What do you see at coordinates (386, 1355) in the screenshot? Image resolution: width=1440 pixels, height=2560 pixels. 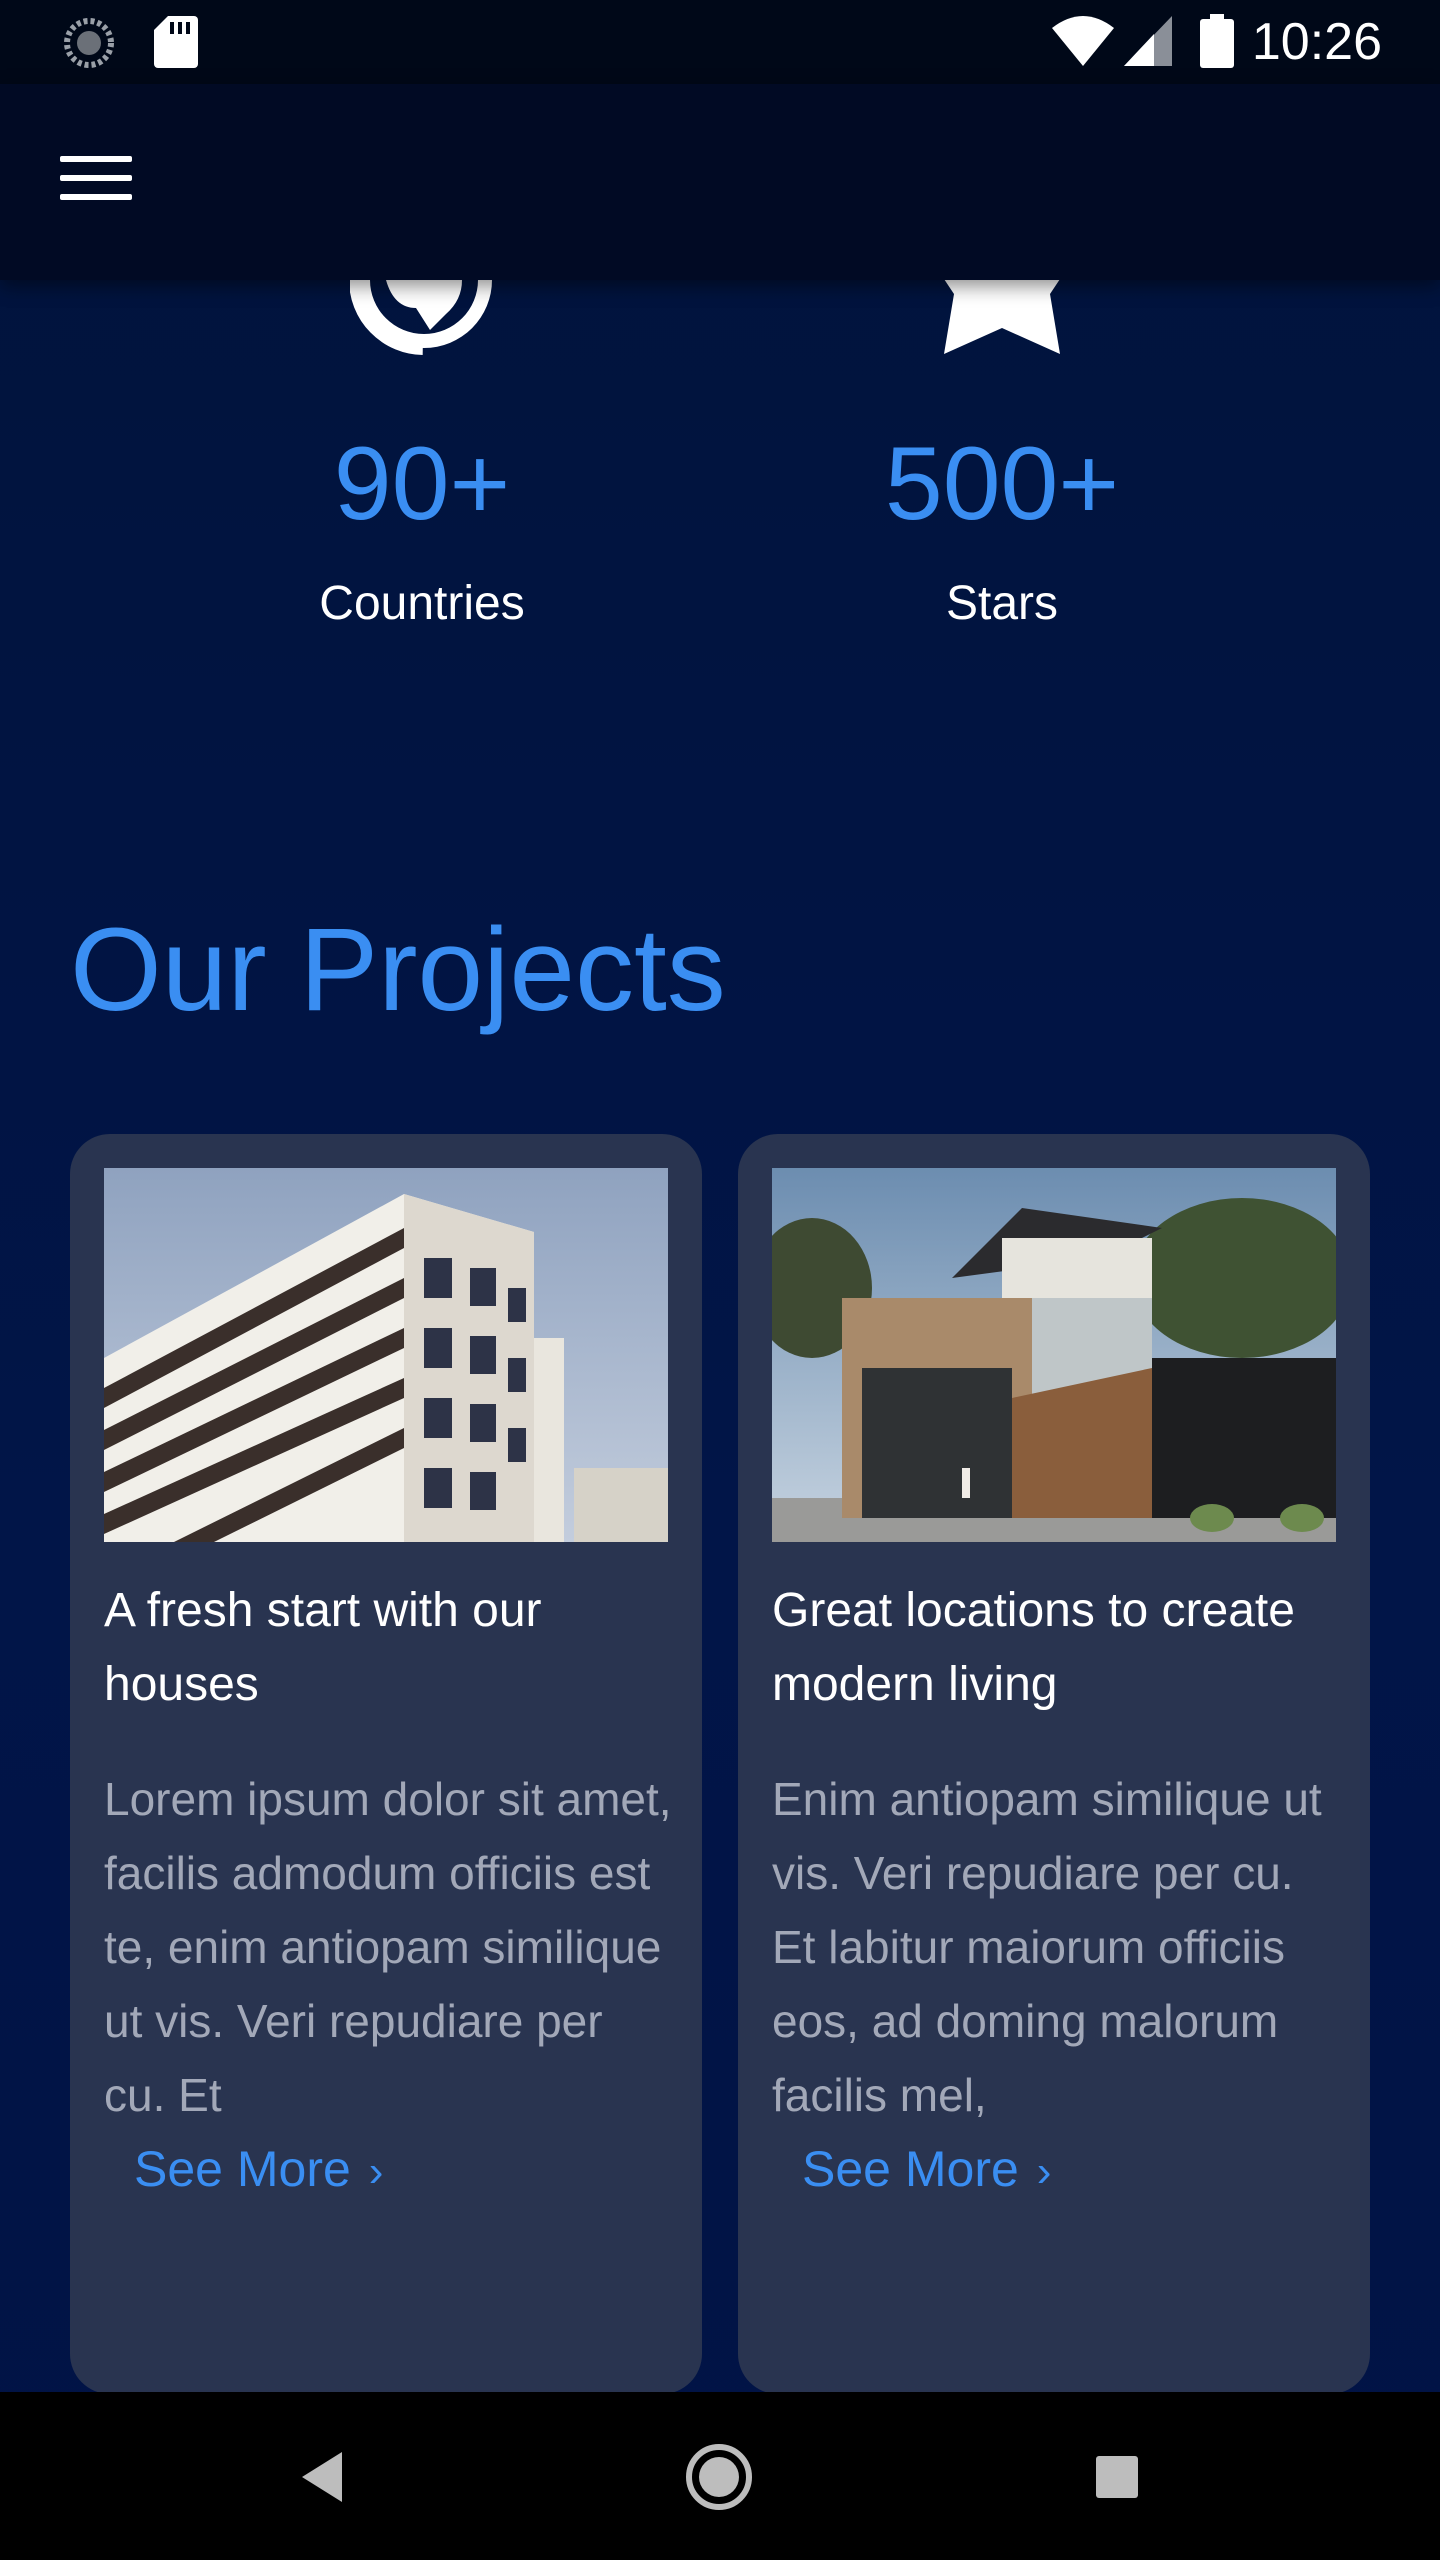 I see `apartment-building-image` at bounding box center [386, 1355].